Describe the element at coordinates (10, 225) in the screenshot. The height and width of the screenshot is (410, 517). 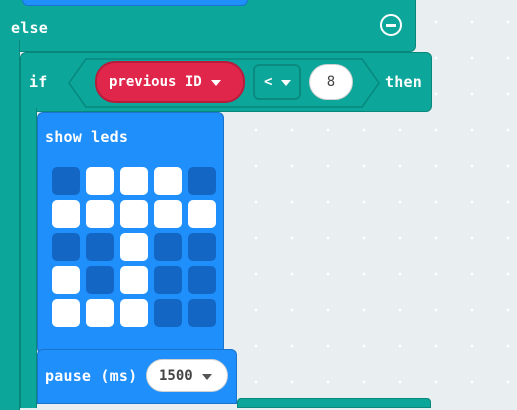
I see `else-block-arm` at that location.